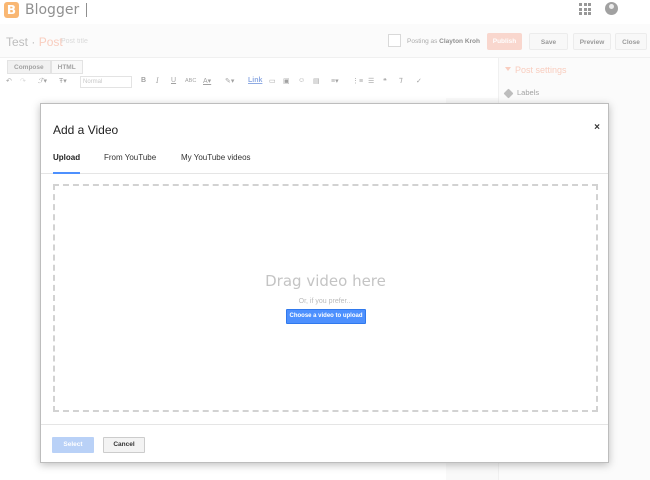 The image size is (650, 480). I want to click on drag-video-text: Drag video here, so click(325, 281).